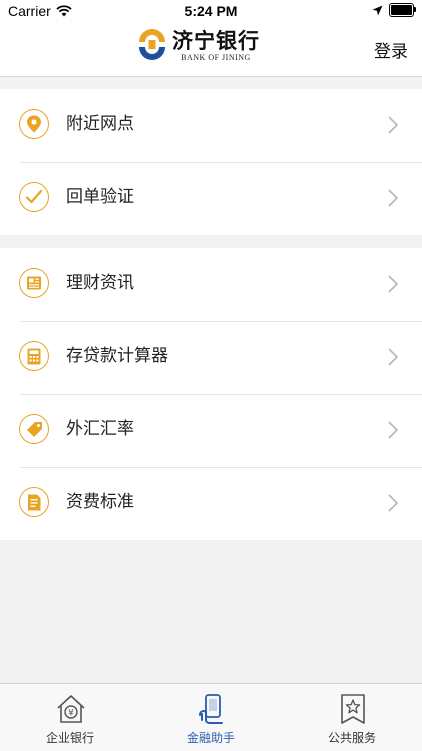 This screenshot has height=751, width=422. What do you see at coordinates (100, 502) in the screenshot?
I see `menu-item-label: 资费标准` at bounding box center [100, 502].